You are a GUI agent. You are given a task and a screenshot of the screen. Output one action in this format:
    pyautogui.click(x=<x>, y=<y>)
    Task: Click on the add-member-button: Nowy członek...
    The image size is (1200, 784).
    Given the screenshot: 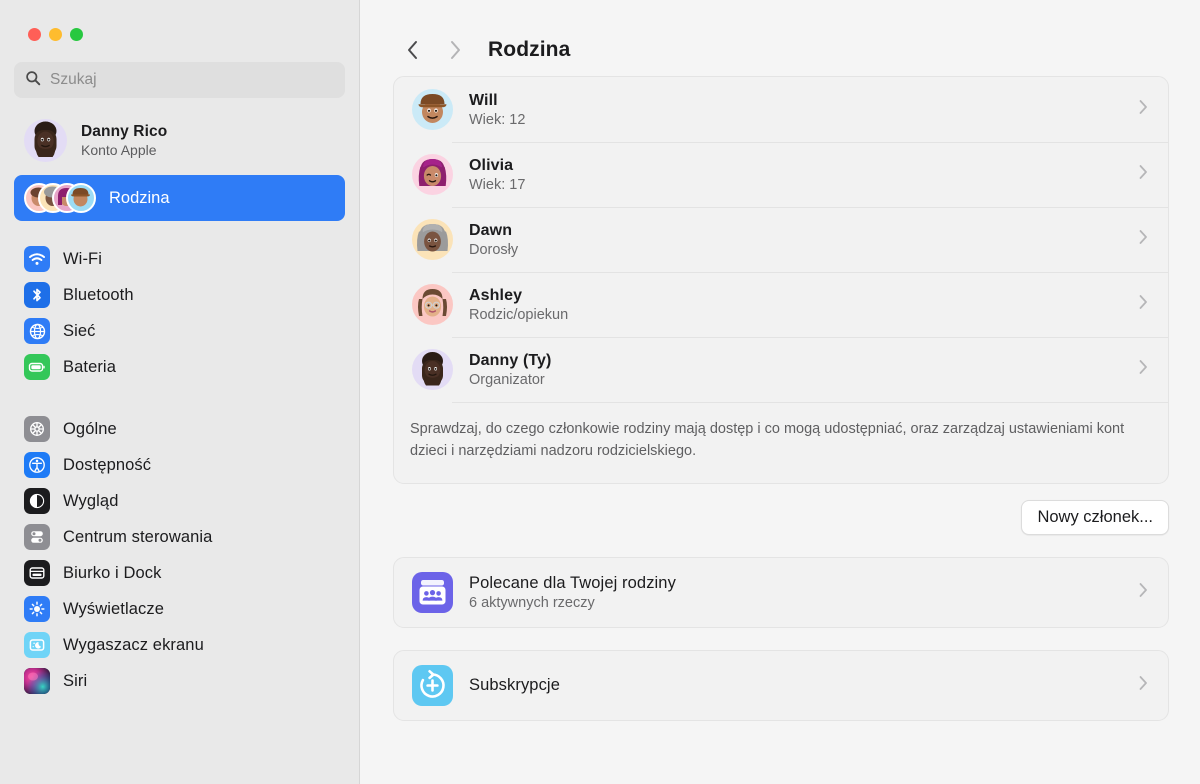 What is the action you would take?
    pyautogui.click(x=1095, y=517)
    